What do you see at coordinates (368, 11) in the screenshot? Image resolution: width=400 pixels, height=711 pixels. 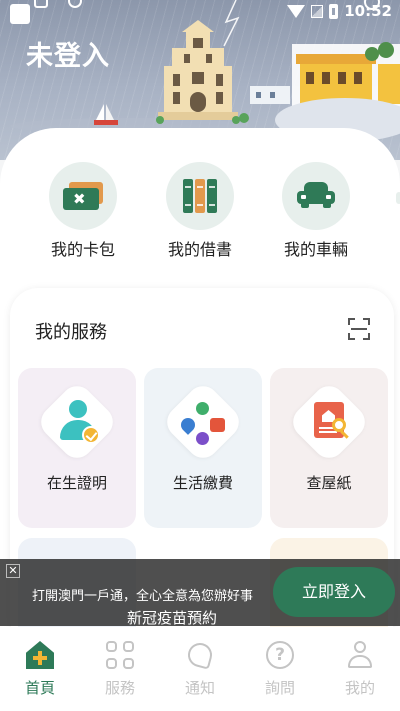 I see `status-time: 10:52` at bounding box center [368, 11].